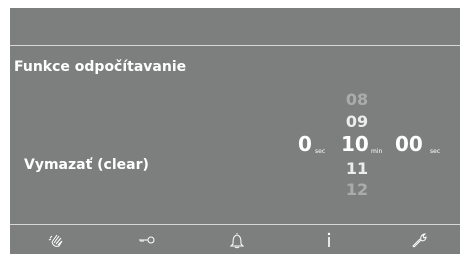  I want to click on key-icon, so click(147, 240).